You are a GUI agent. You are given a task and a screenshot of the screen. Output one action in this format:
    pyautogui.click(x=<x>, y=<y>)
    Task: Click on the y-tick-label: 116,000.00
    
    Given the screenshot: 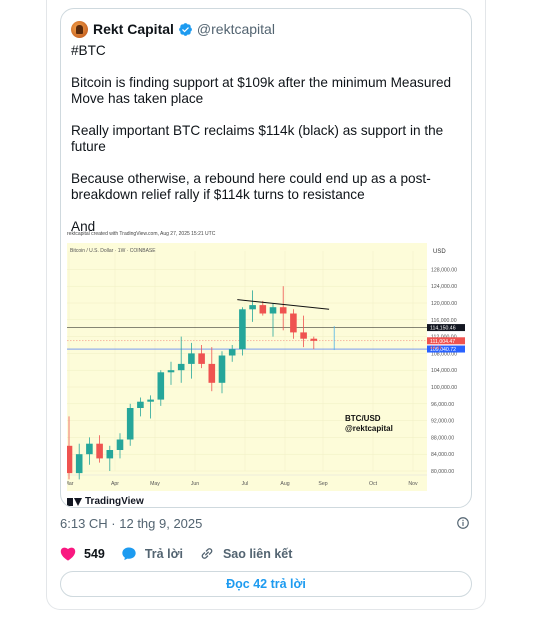 What is the action you would take?
    pyautogui.click(x=444, y=321)
    